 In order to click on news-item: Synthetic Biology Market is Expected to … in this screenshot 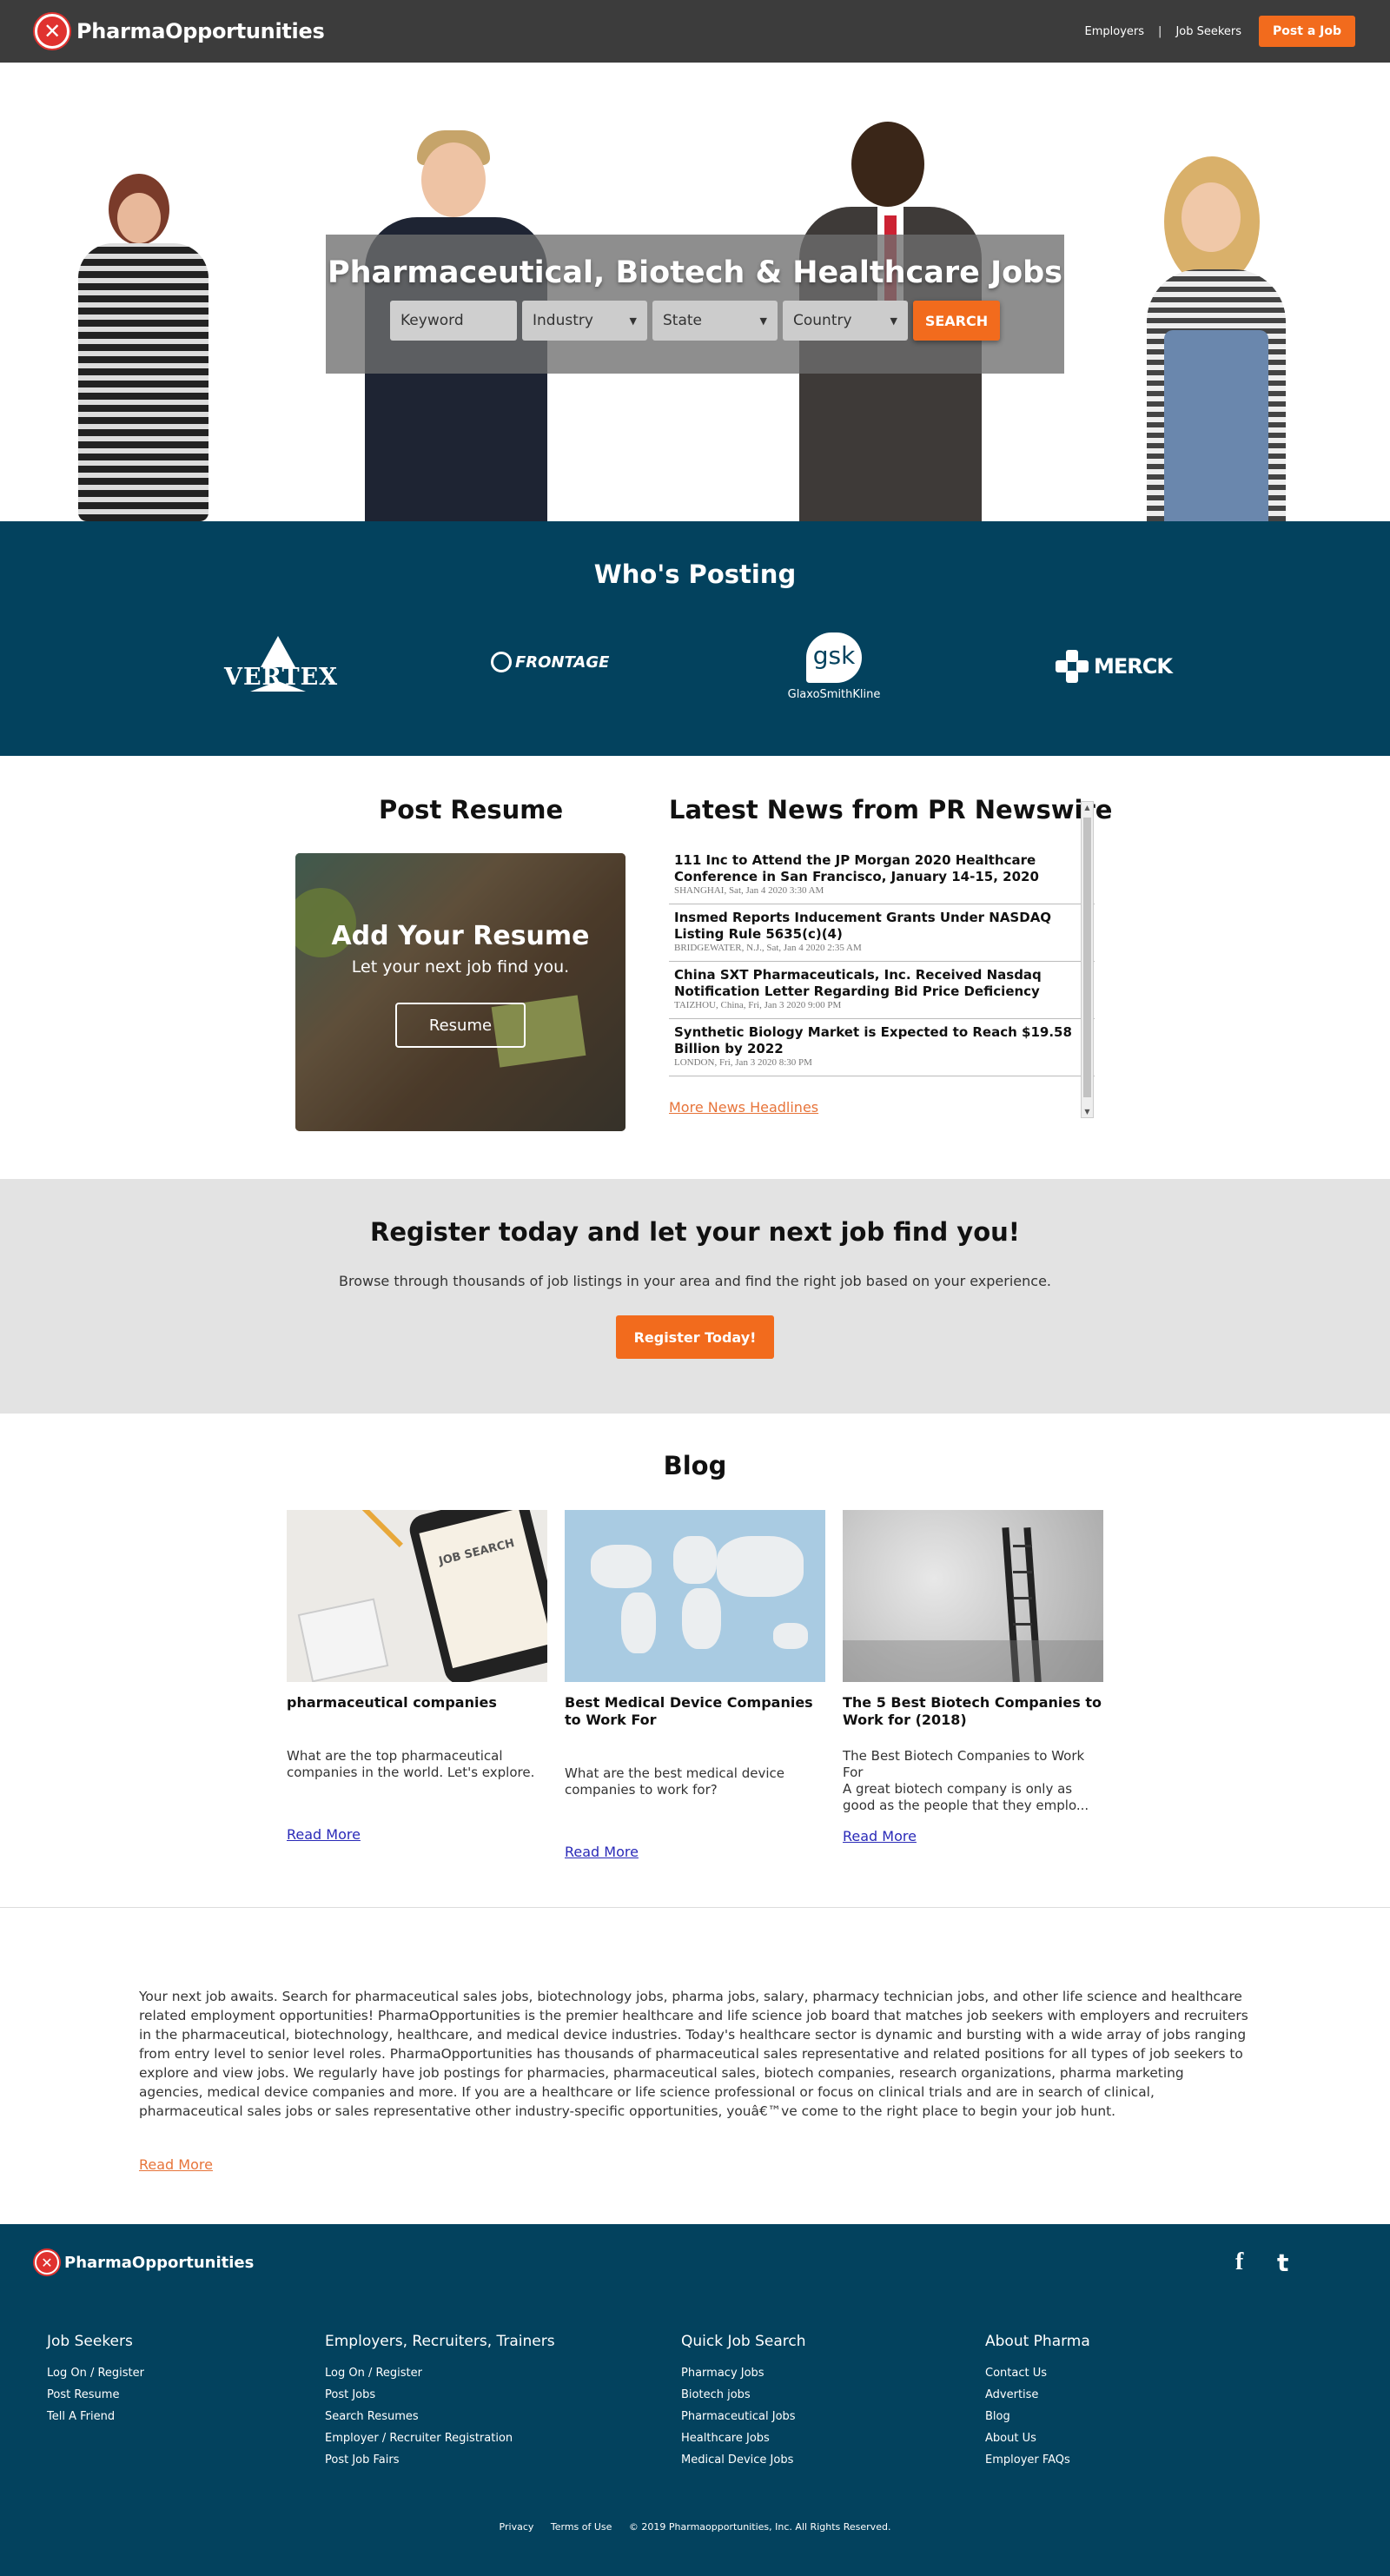, I will do `click(882, 1047)`.